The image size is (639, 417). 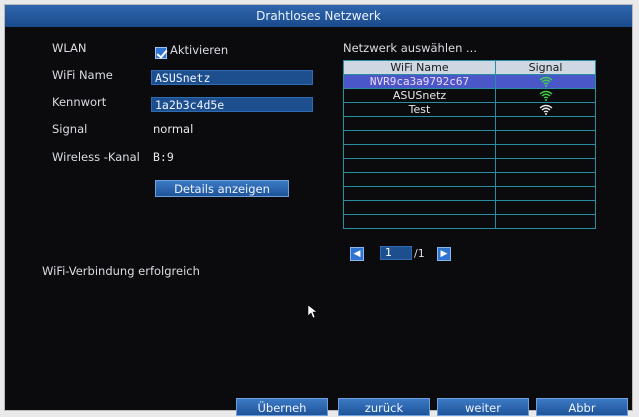 I want to click on channel-label: Wireless -Kanal, so click(x=96, y=157).